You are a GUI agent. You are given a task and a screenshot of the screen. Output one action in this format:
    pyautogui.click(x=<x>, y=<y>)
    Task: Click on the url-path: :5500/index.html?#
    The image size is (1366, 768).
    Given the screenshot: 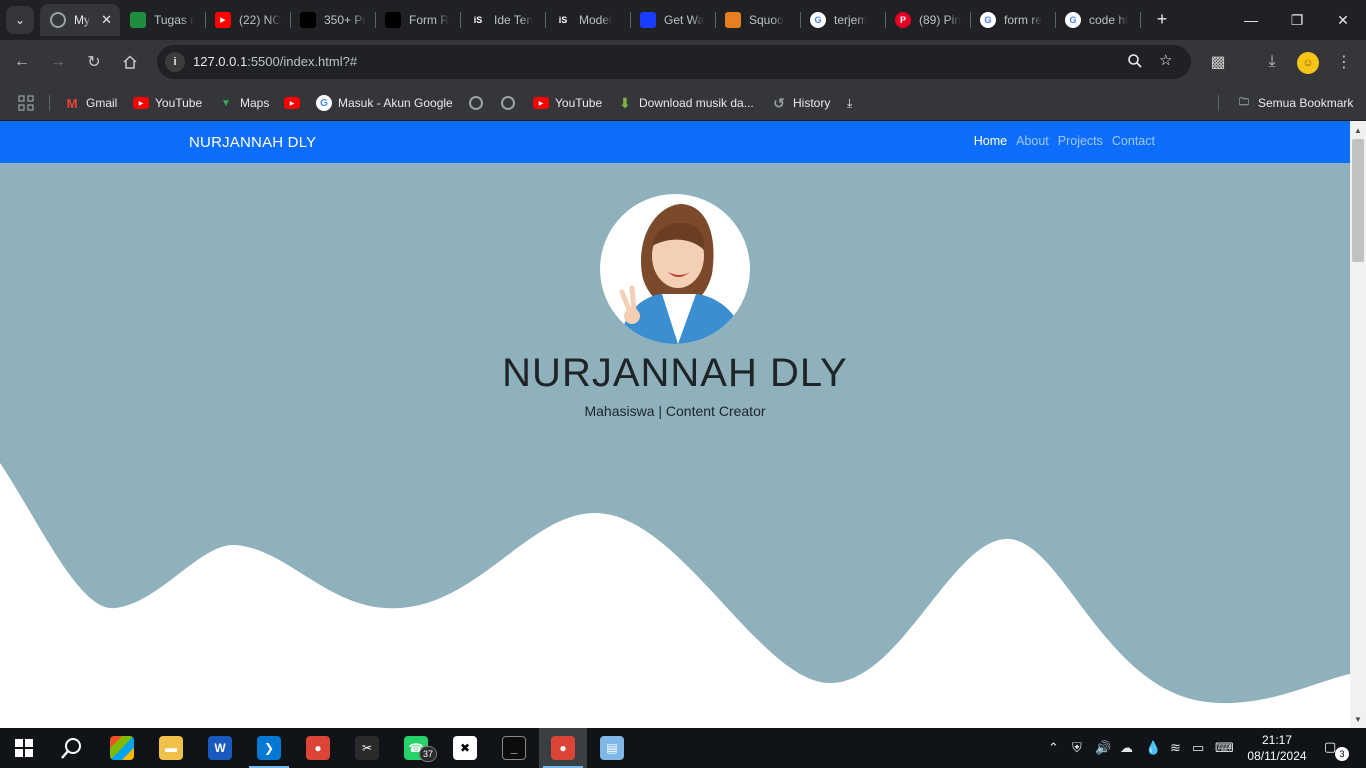 What is the action you would take?
    pyautogui.click(x=302, y=61)
    